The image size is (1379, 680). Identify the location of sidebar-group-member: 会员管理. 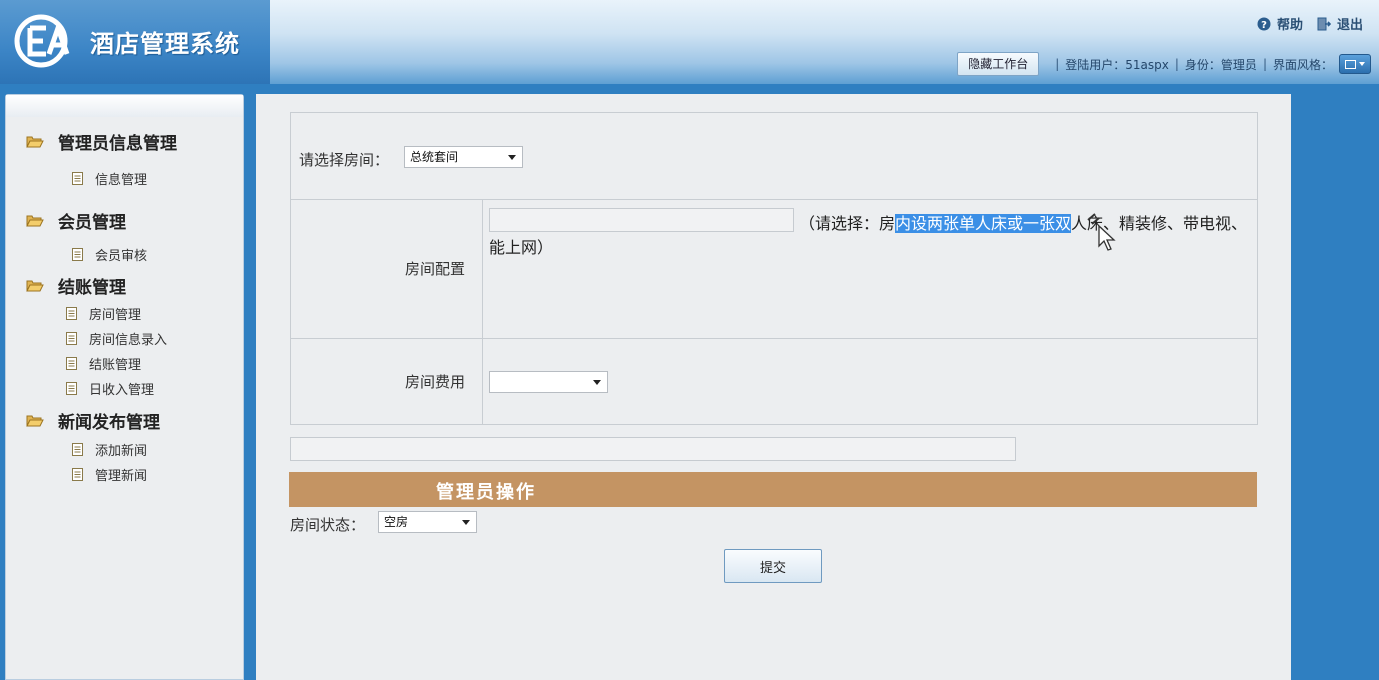
(76, 220).